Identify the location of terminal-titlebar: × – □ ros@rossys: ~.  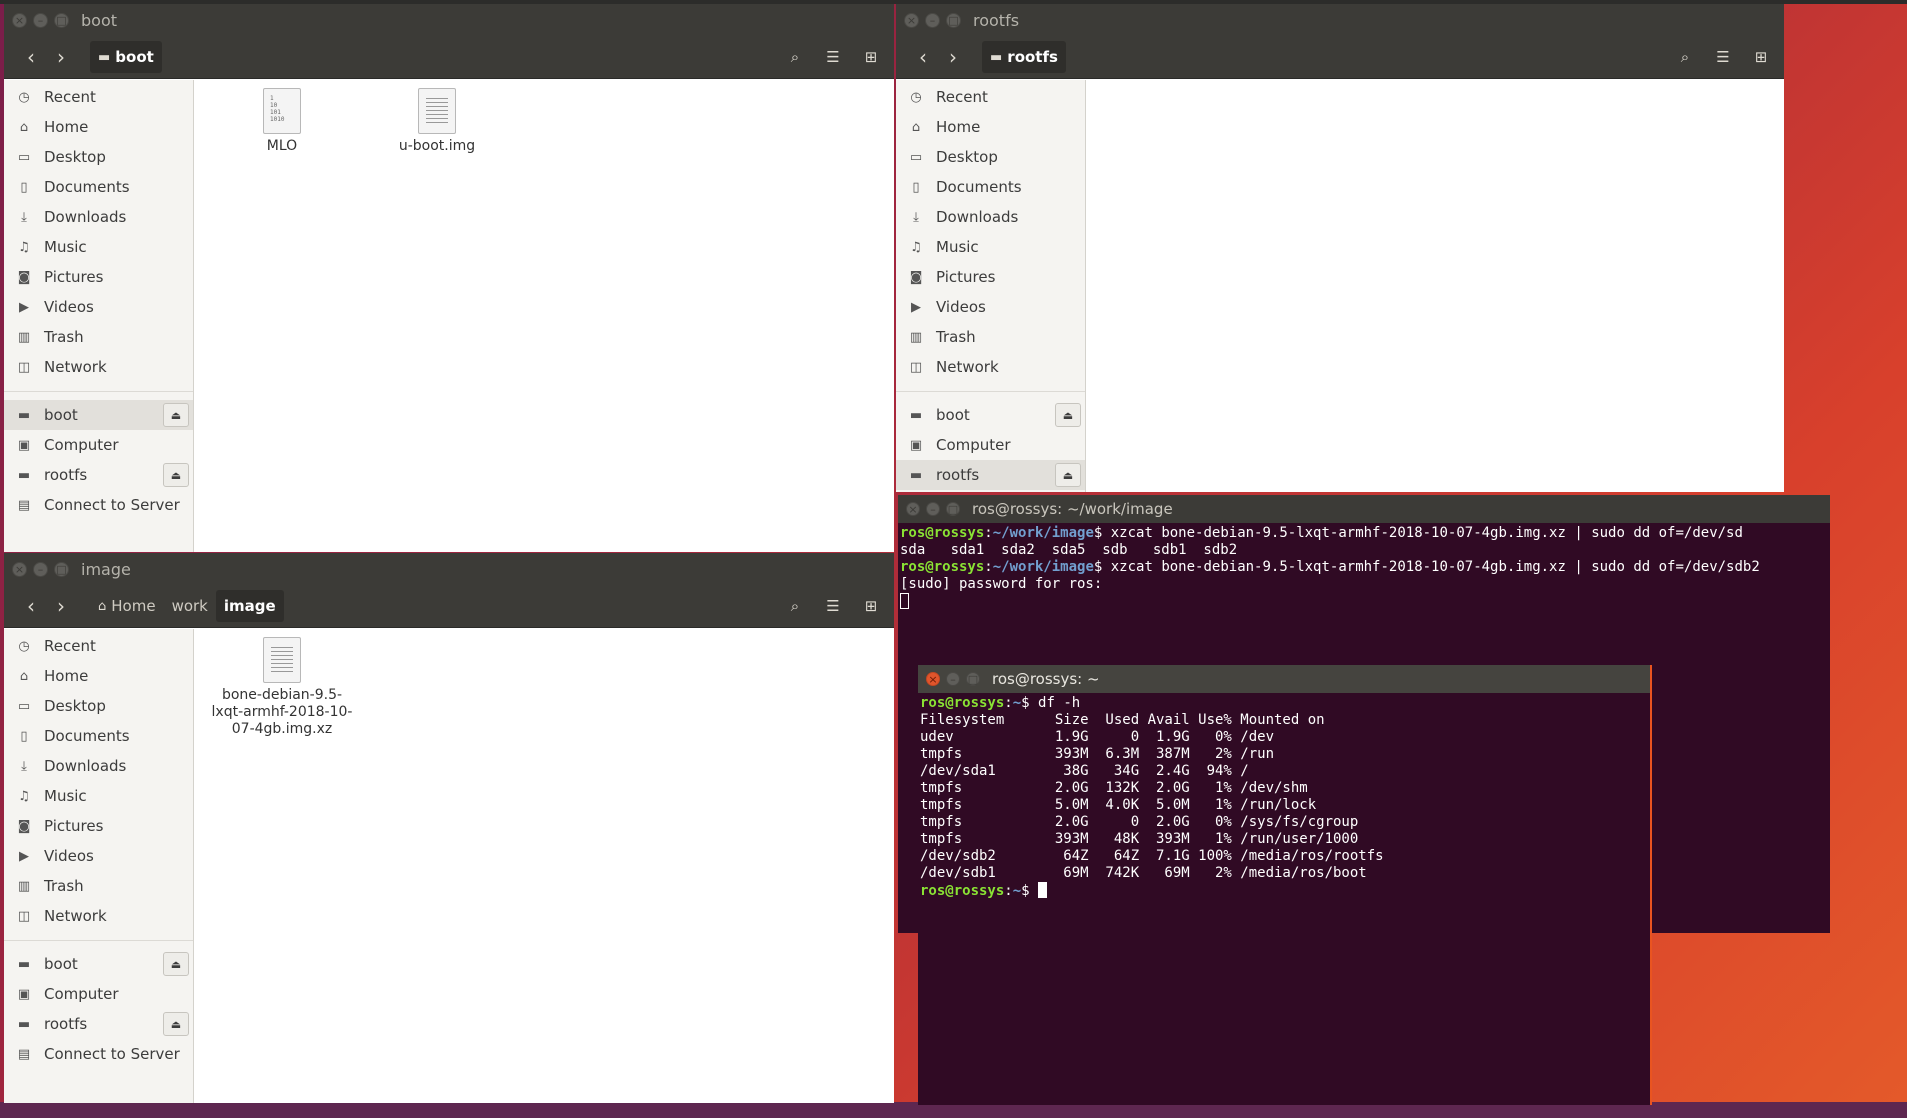
(1284, 679).